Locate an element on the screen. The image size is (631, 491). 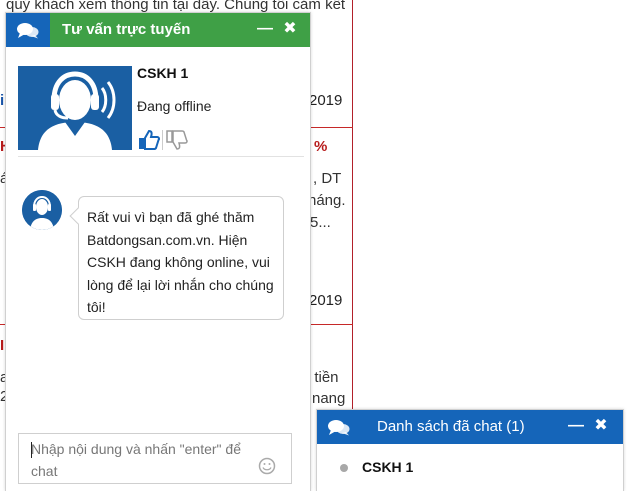
emoji-icon is located at coordinates (267, 466).